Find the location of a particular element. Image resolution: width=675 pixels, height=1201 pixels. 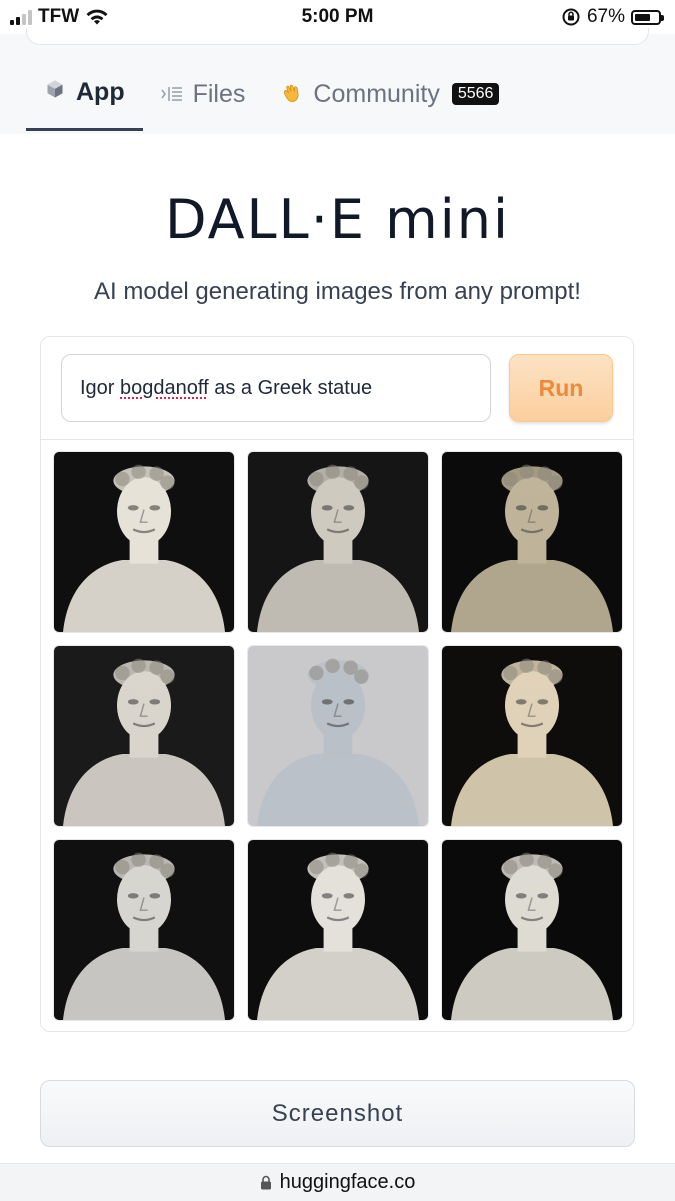

prompt-text-prefix: Igor is located at coordinates (100, 387).